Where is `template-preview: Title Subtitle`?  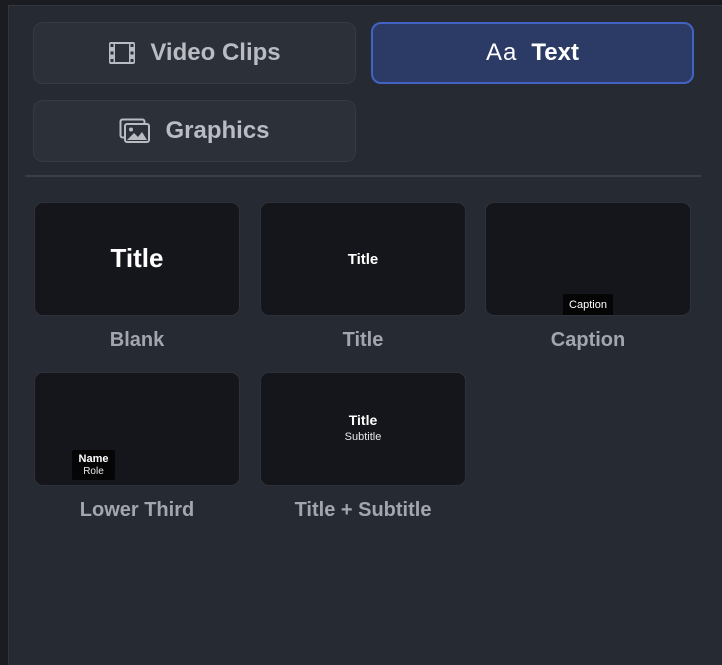 template-preview: Title Subtitle is located at coordinates (363, 429).